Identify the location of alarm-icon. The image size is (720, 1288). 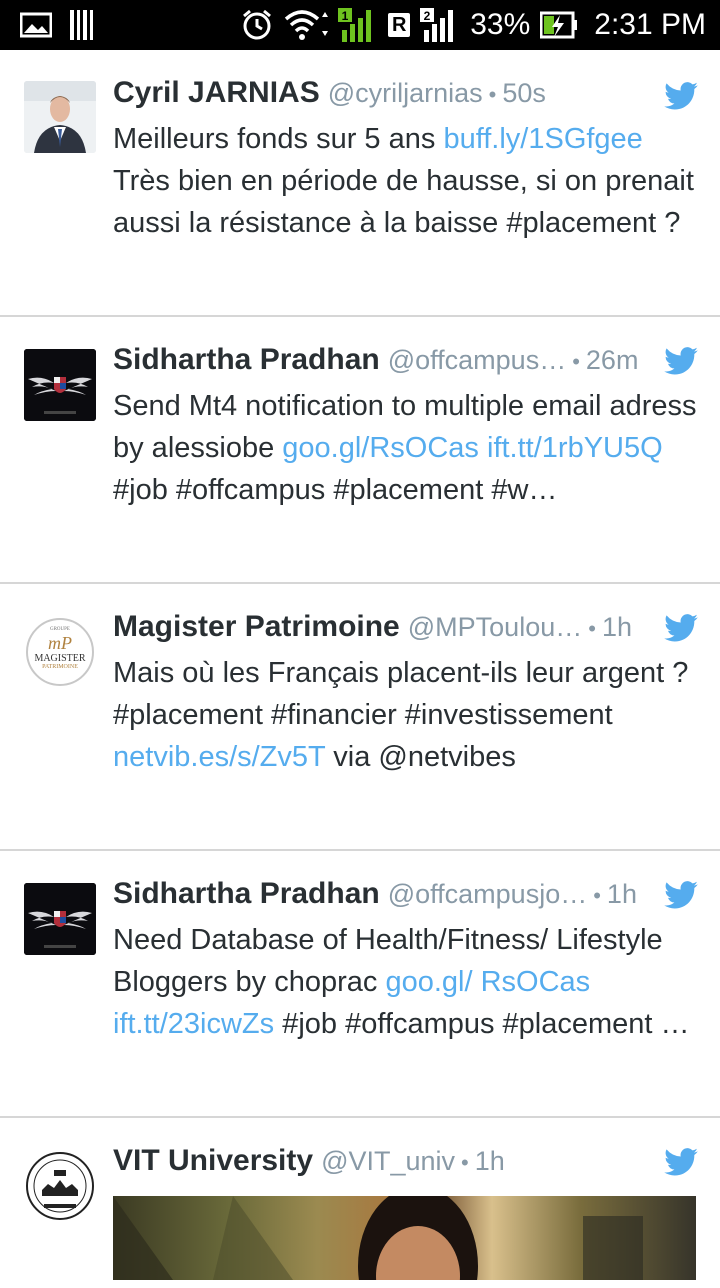
(257, 25).